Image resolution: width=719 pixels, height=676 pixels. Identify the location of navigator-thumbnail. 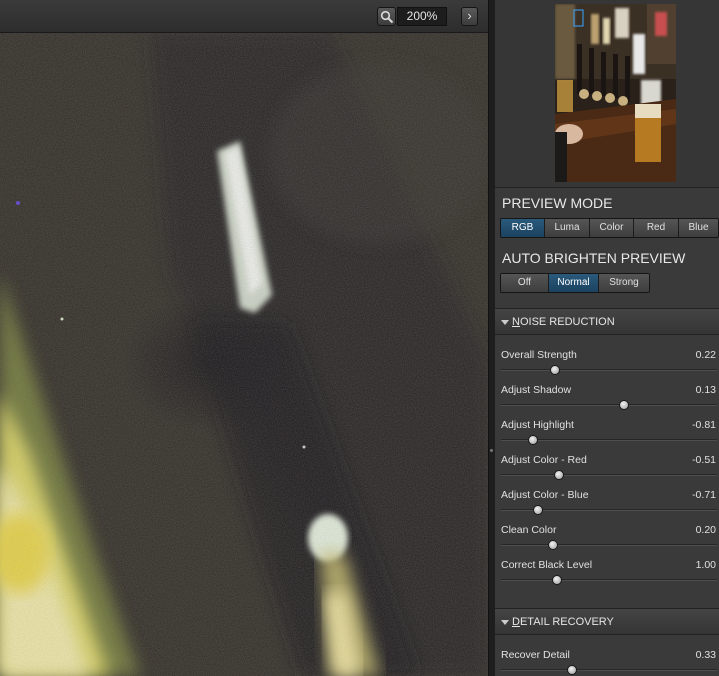
(615, 93).